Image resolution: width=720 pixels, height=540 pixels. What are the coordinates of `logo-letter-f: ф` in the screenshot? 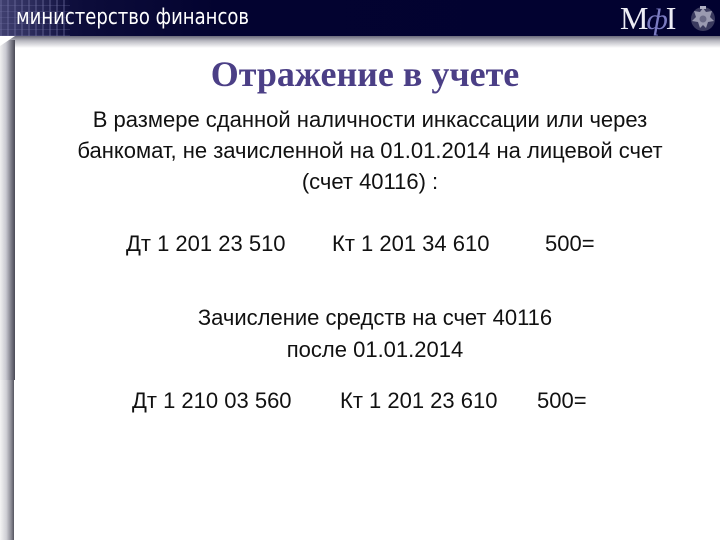 It's located at (657, 19).